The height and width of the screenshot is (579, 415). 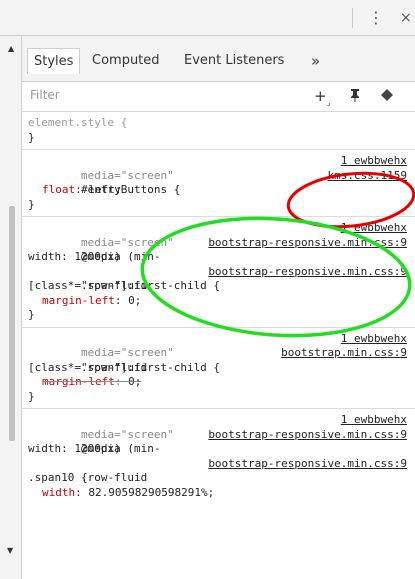 I want to click on sidebar-tabs: Styles Computed Event Listeners », so click(x=218, y=59).